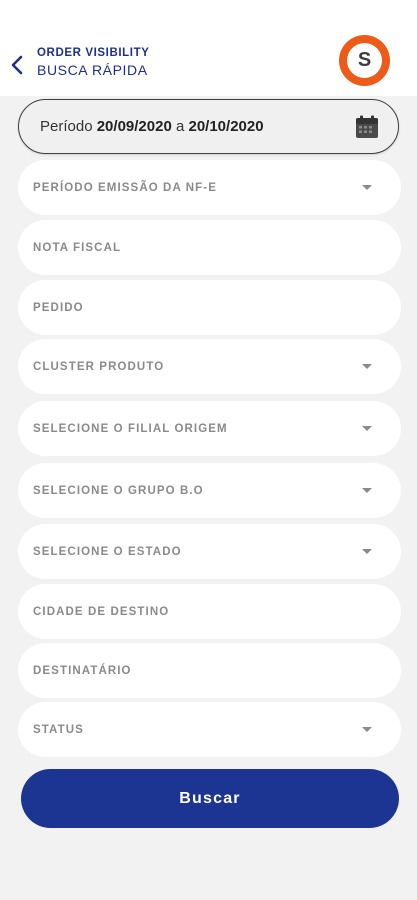 Image resolution: width=417 pixels, height=900 pixels. What do you see at coordinates (125, 187) in the screenshot?
I see `field-label: PERÍODO EMISSÃO DA NF-E` at bounding box center [125, 187].